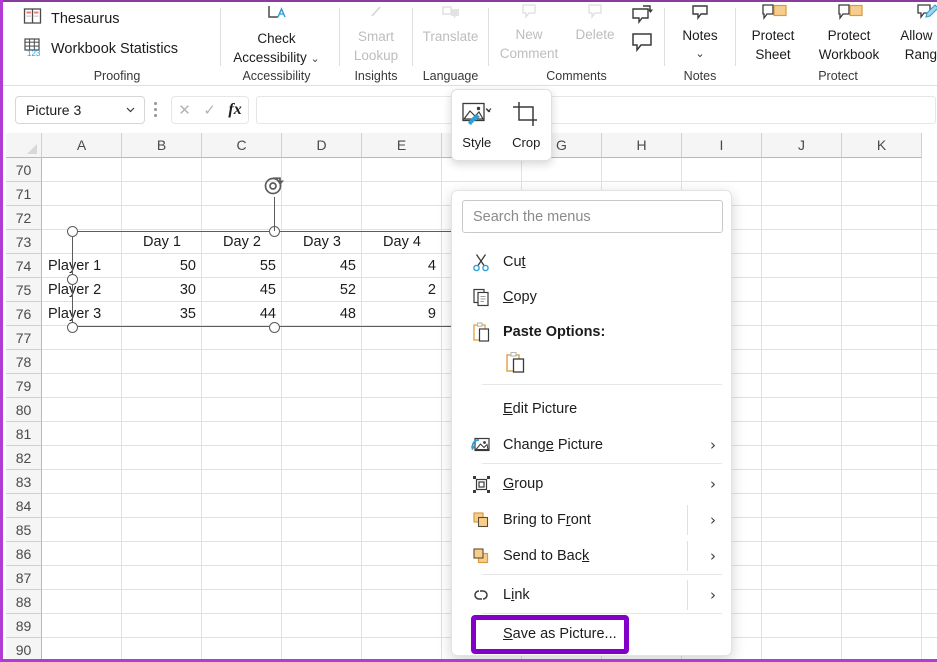  Describe the element at coordinates (529, 33) in the screenshot. I see `new-comment-button: New Comment` at that location.